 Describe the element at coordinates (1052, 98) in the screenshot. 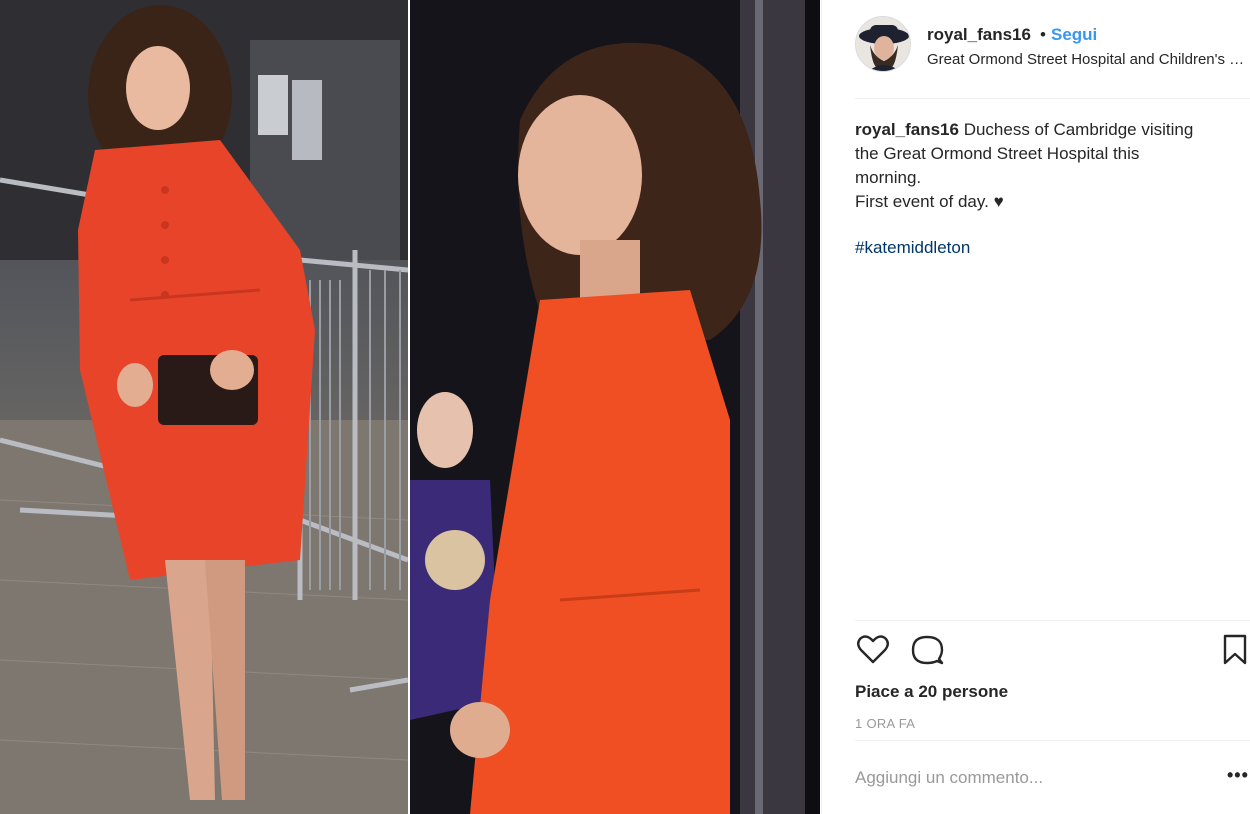

I see `header-divider` at that location.